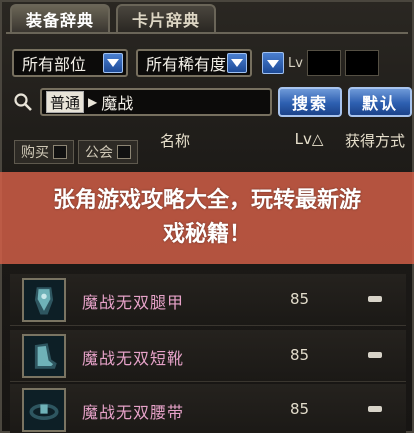 Image resolution: width=414 pixels, height=433 pixels. I want to click on item-name: 魔战无双腿甲, so click(133, 302).